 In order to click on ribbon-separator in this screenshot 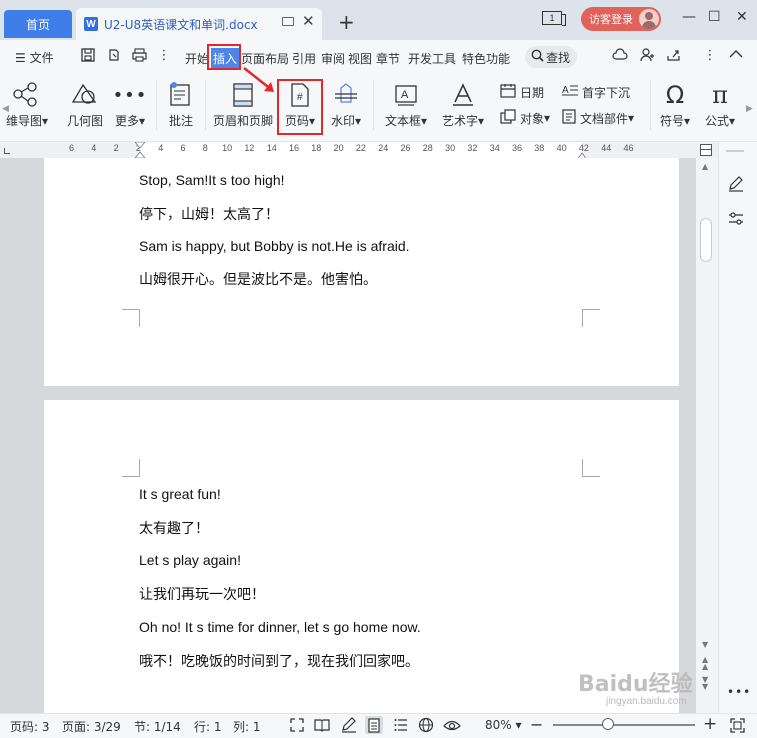, I will do `click(156, 105)`.